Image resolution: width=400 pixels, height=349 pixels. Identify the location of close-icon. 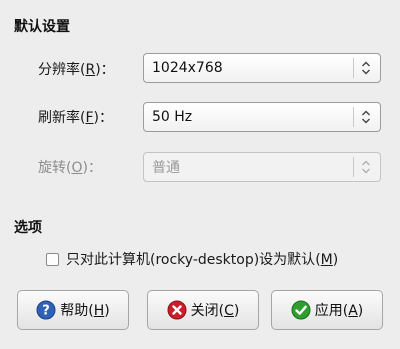
(177, 310).